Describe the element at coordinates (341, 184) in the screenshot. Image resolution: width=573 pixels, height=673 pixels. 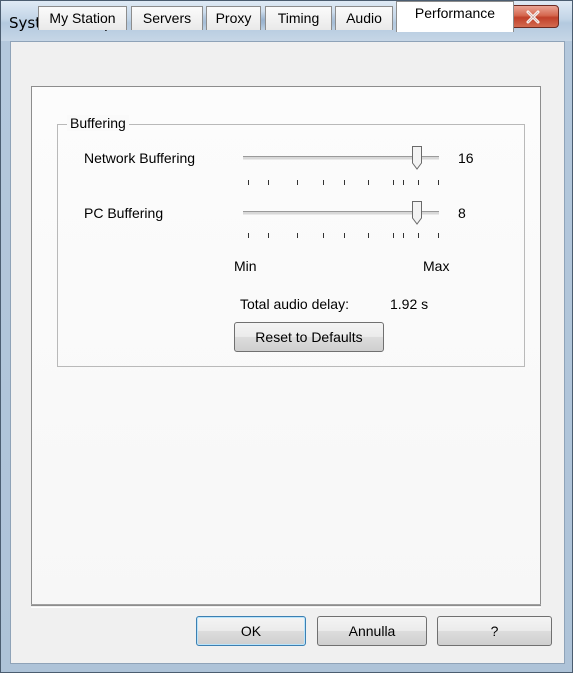
I see `network-buffering-ticks` at that location.